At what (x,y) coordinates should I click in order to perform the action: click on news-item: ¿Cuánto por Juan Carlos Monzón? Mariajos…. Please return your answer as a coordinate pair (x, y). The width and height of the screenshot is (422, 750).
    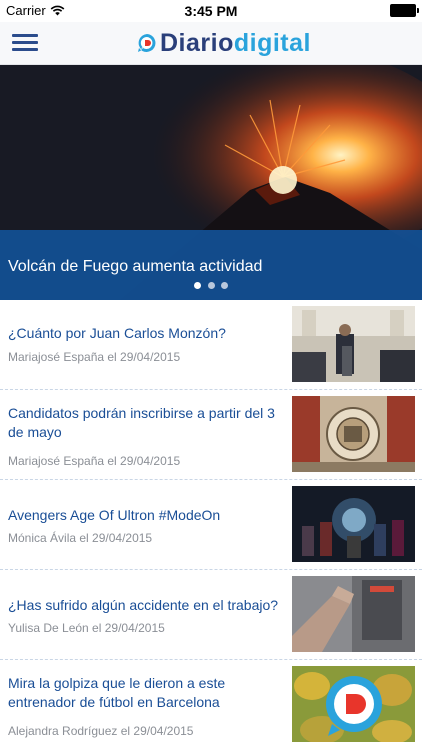
    Looking at the image, I should click on (211, 345).